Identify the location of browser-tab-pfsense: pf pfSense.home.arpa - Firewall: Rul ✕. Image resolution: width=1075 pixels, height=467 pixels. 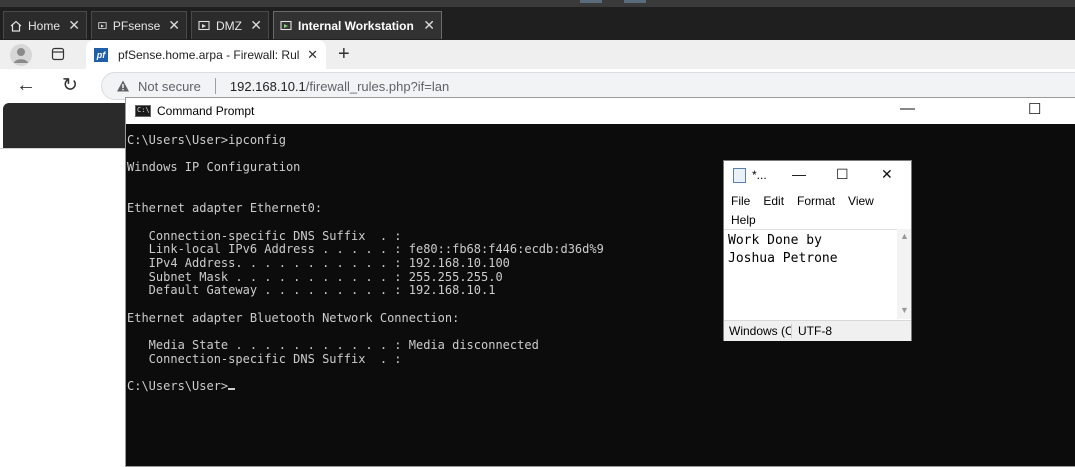
(206, 54).